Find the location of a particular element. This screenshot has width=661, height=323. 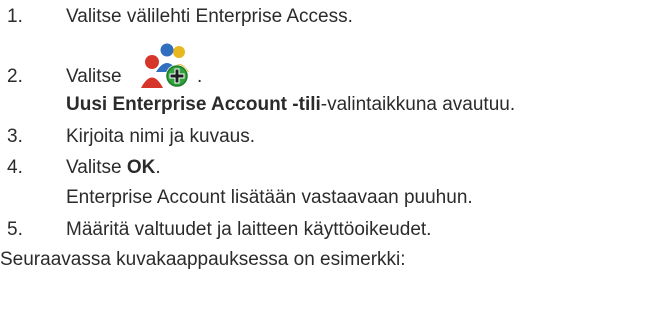

ok-label: OK is located at coordinates (141, 167).